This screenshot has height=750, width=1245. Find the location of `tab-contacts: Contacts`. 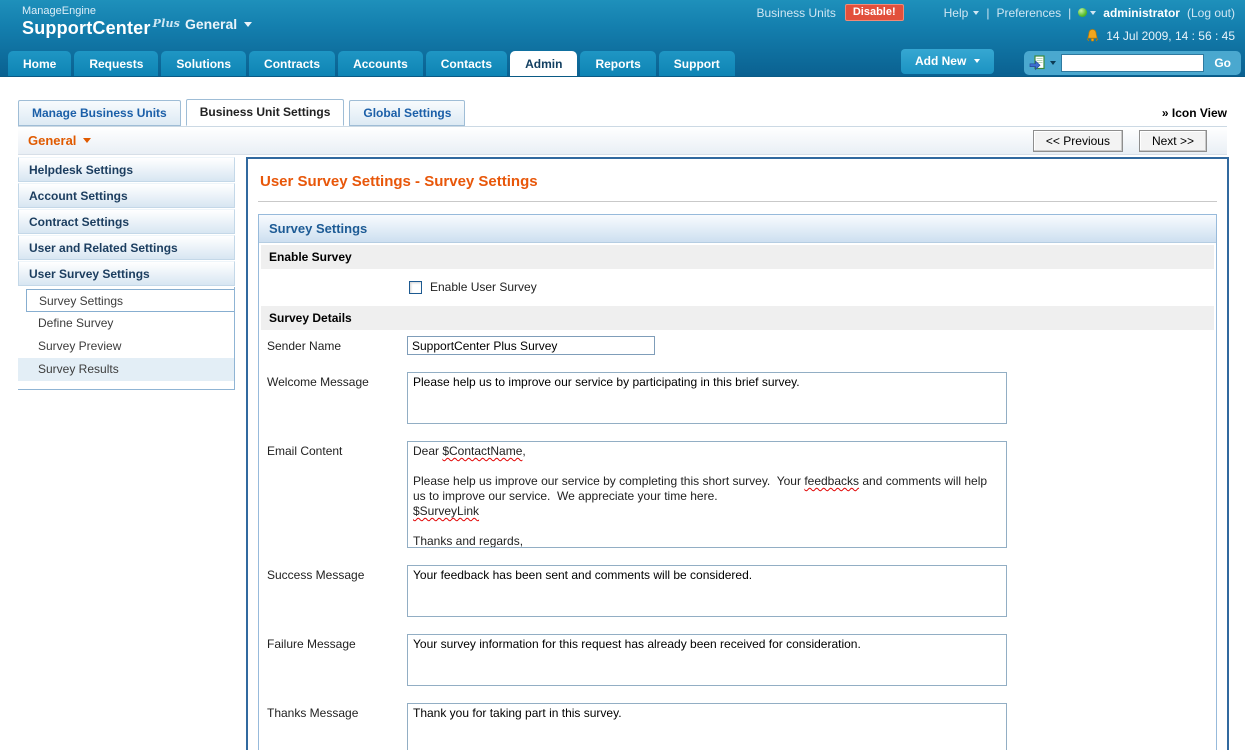

tab-contacts: Contacts is located at coordinates (466, 63).